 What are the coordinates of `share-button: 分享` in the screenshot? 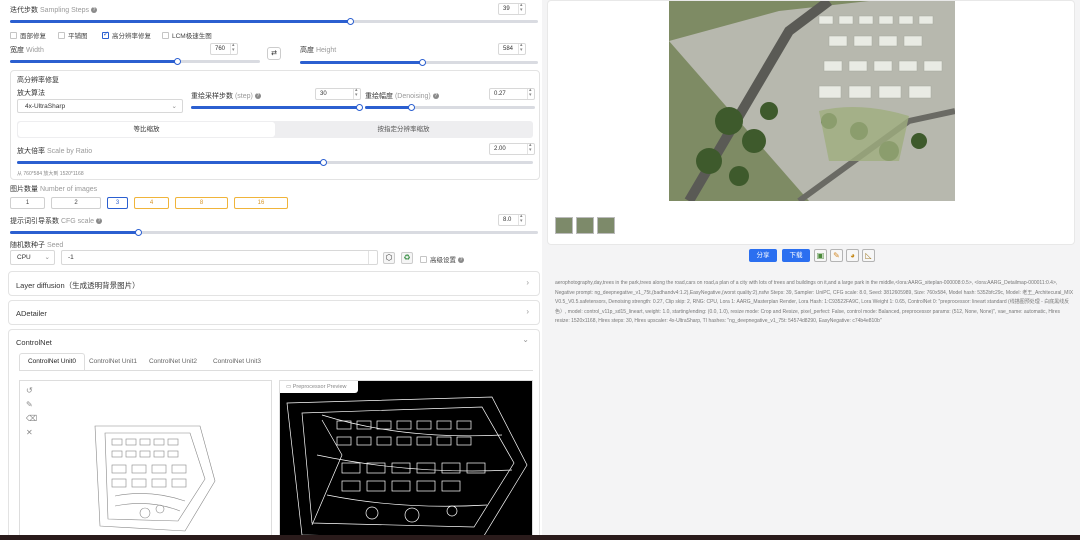 It's located at (763, 255).